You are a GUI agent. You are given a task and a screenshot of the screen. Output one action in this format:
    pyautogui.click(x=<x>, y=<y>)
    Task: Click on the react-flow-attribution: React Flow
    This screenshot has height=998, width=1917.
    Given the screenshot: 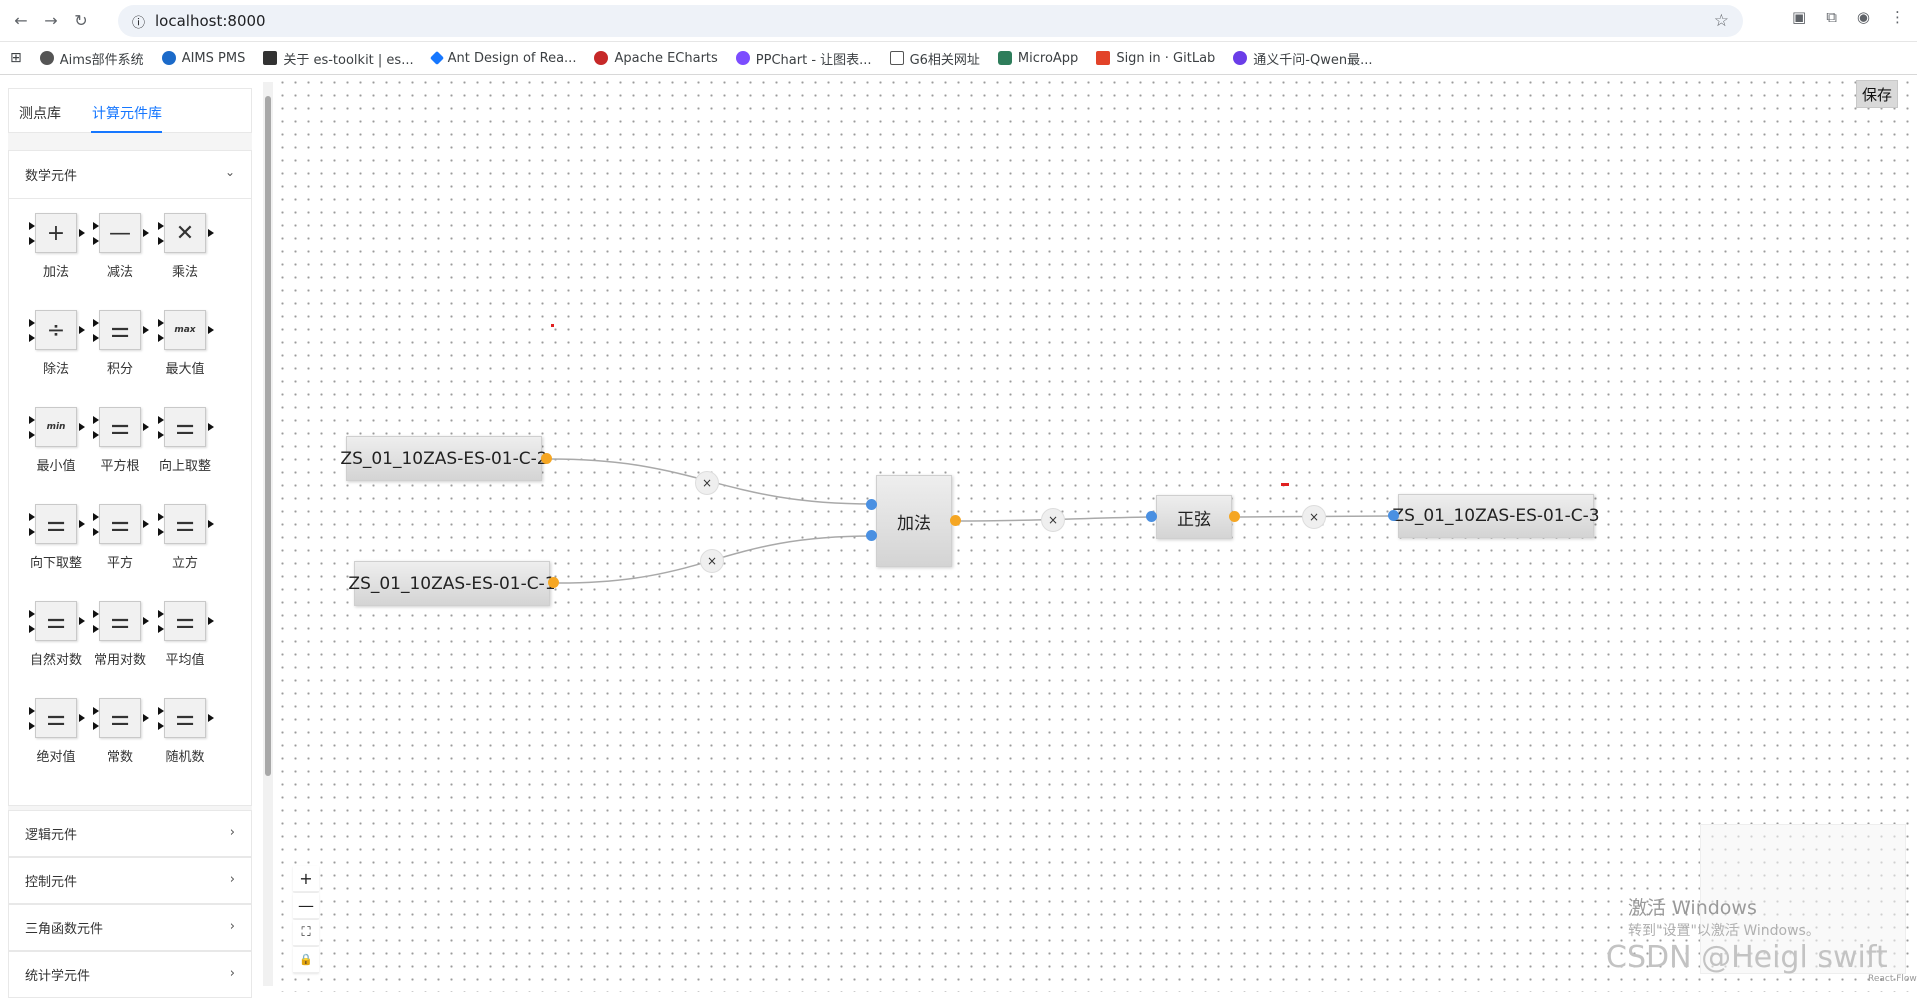 What is the action you would take?
    pyautogui.click(x=1892, y=979)
    